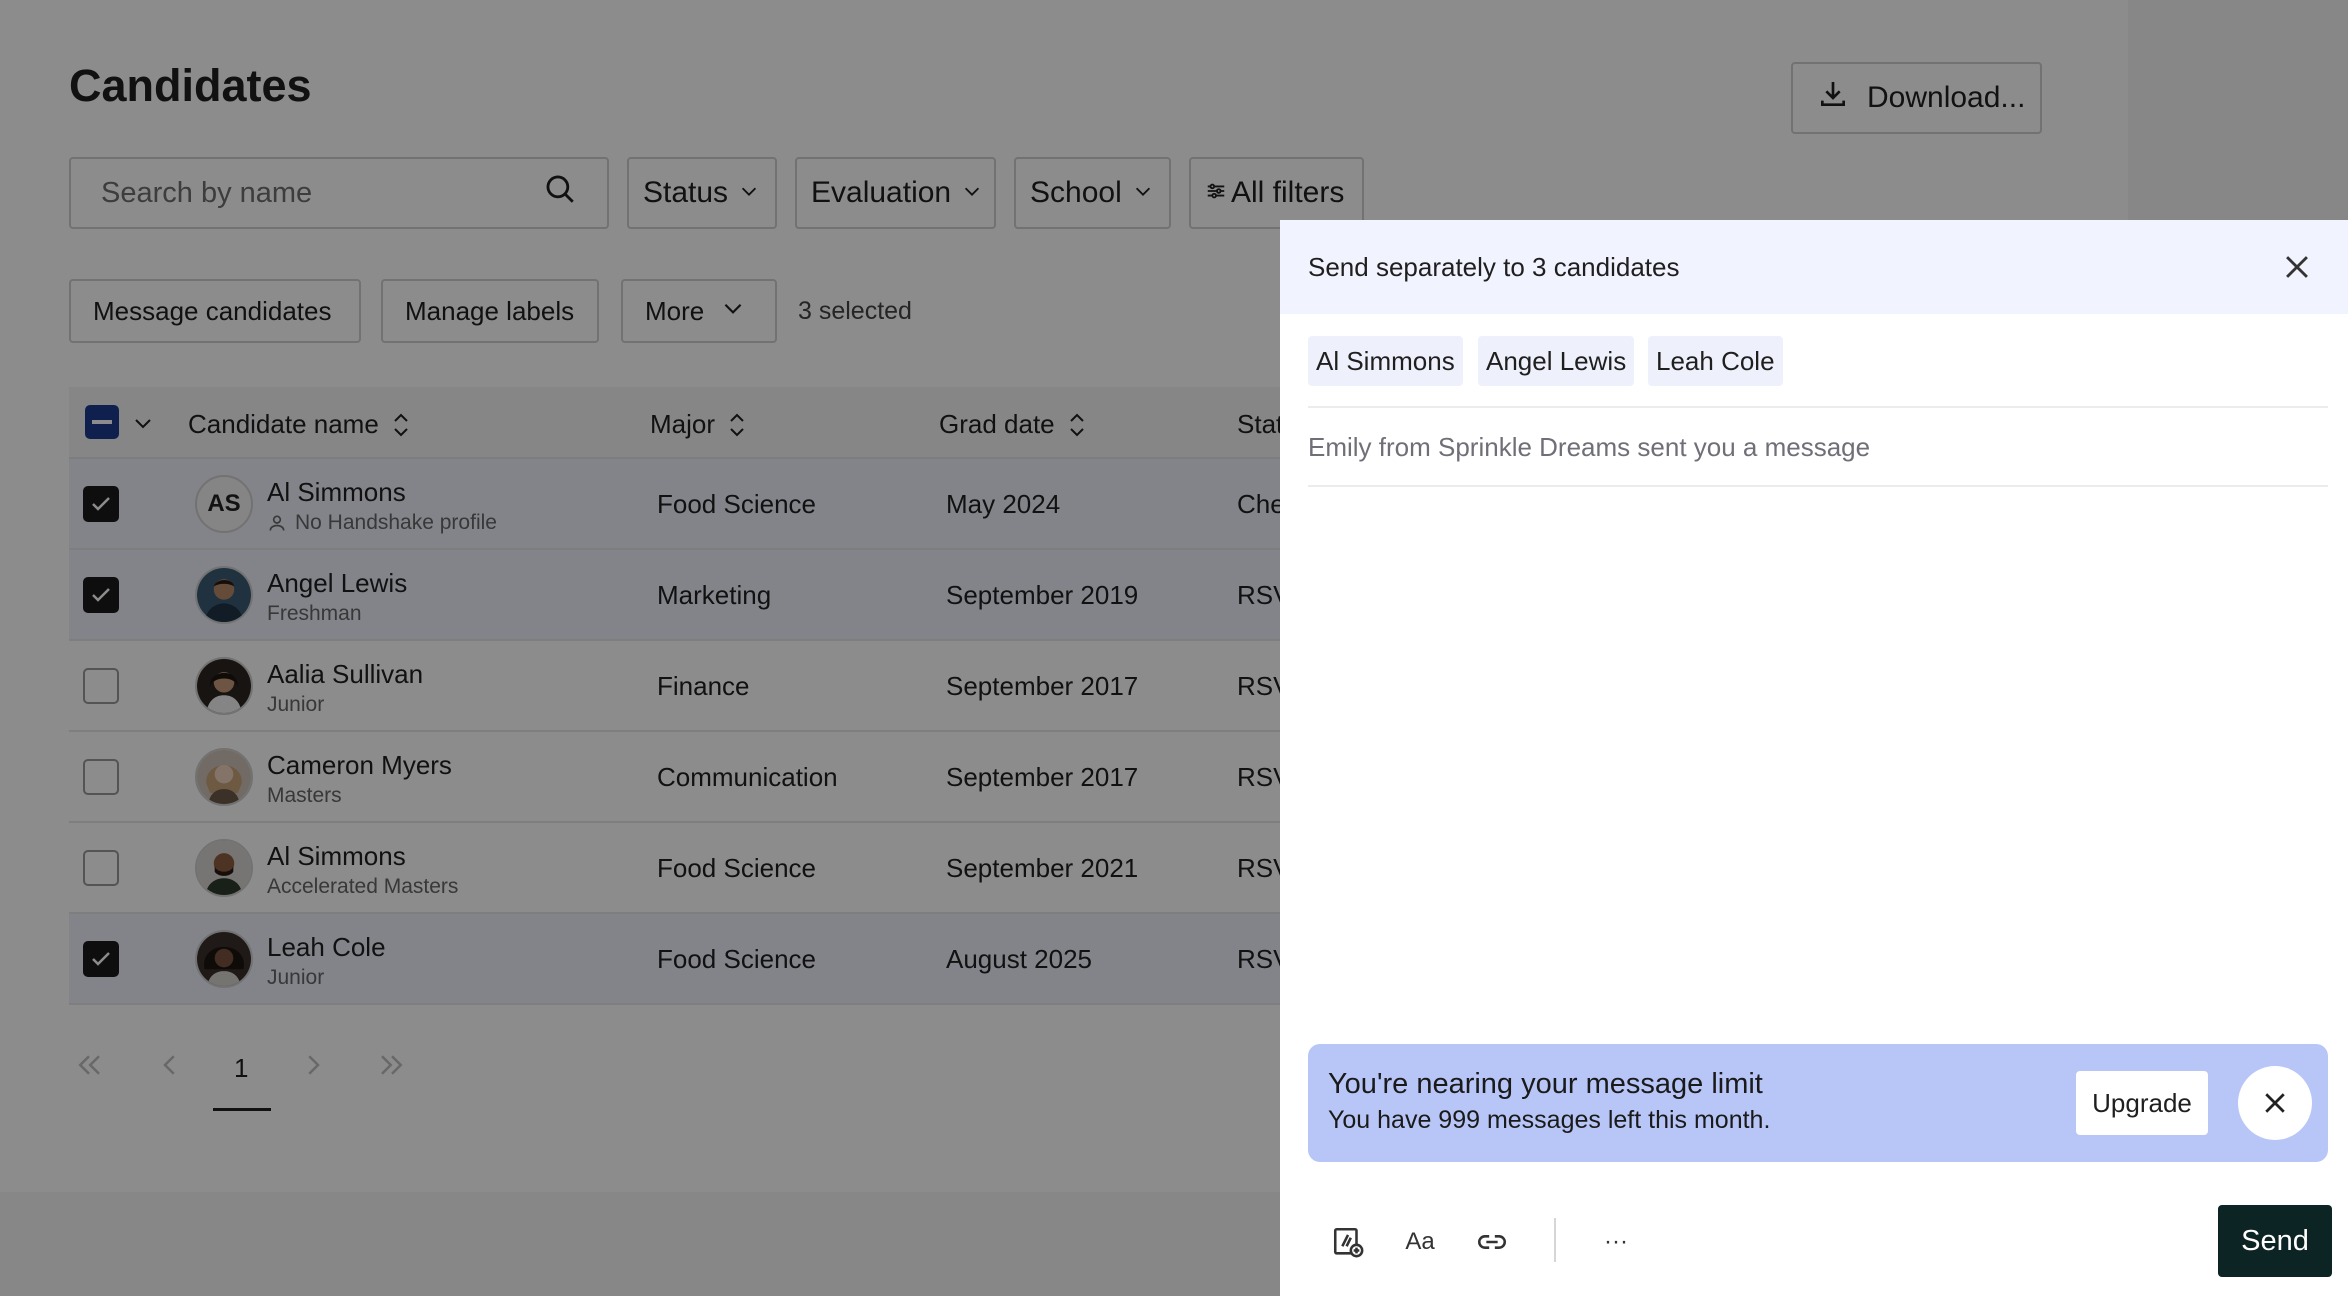  Describe the element at coordinates (1555, 1240) in the screenshot. I see `toolbar-divider` at that location.